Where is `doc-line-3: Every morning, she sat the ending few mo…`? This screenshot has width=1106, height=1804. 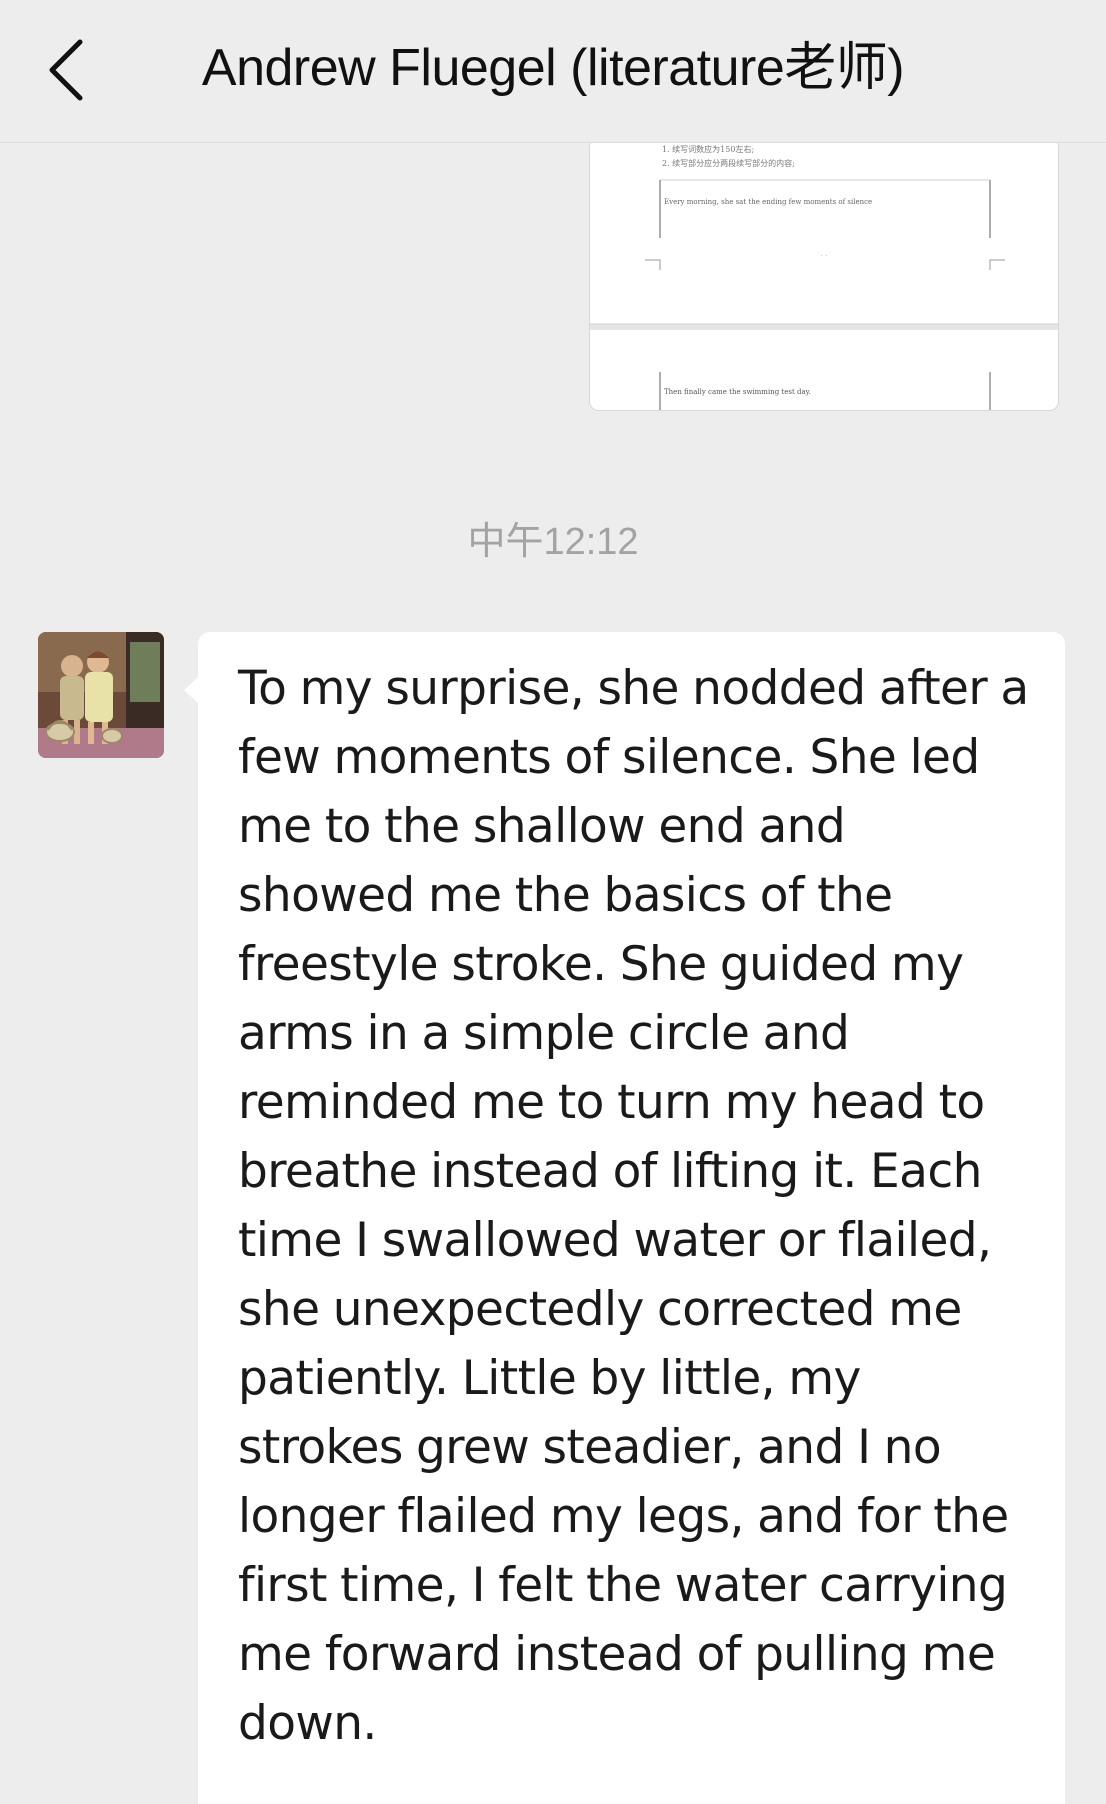
doc-line-3: Every morning, she sat the ending few mo… is located at coordinates (768, 202).